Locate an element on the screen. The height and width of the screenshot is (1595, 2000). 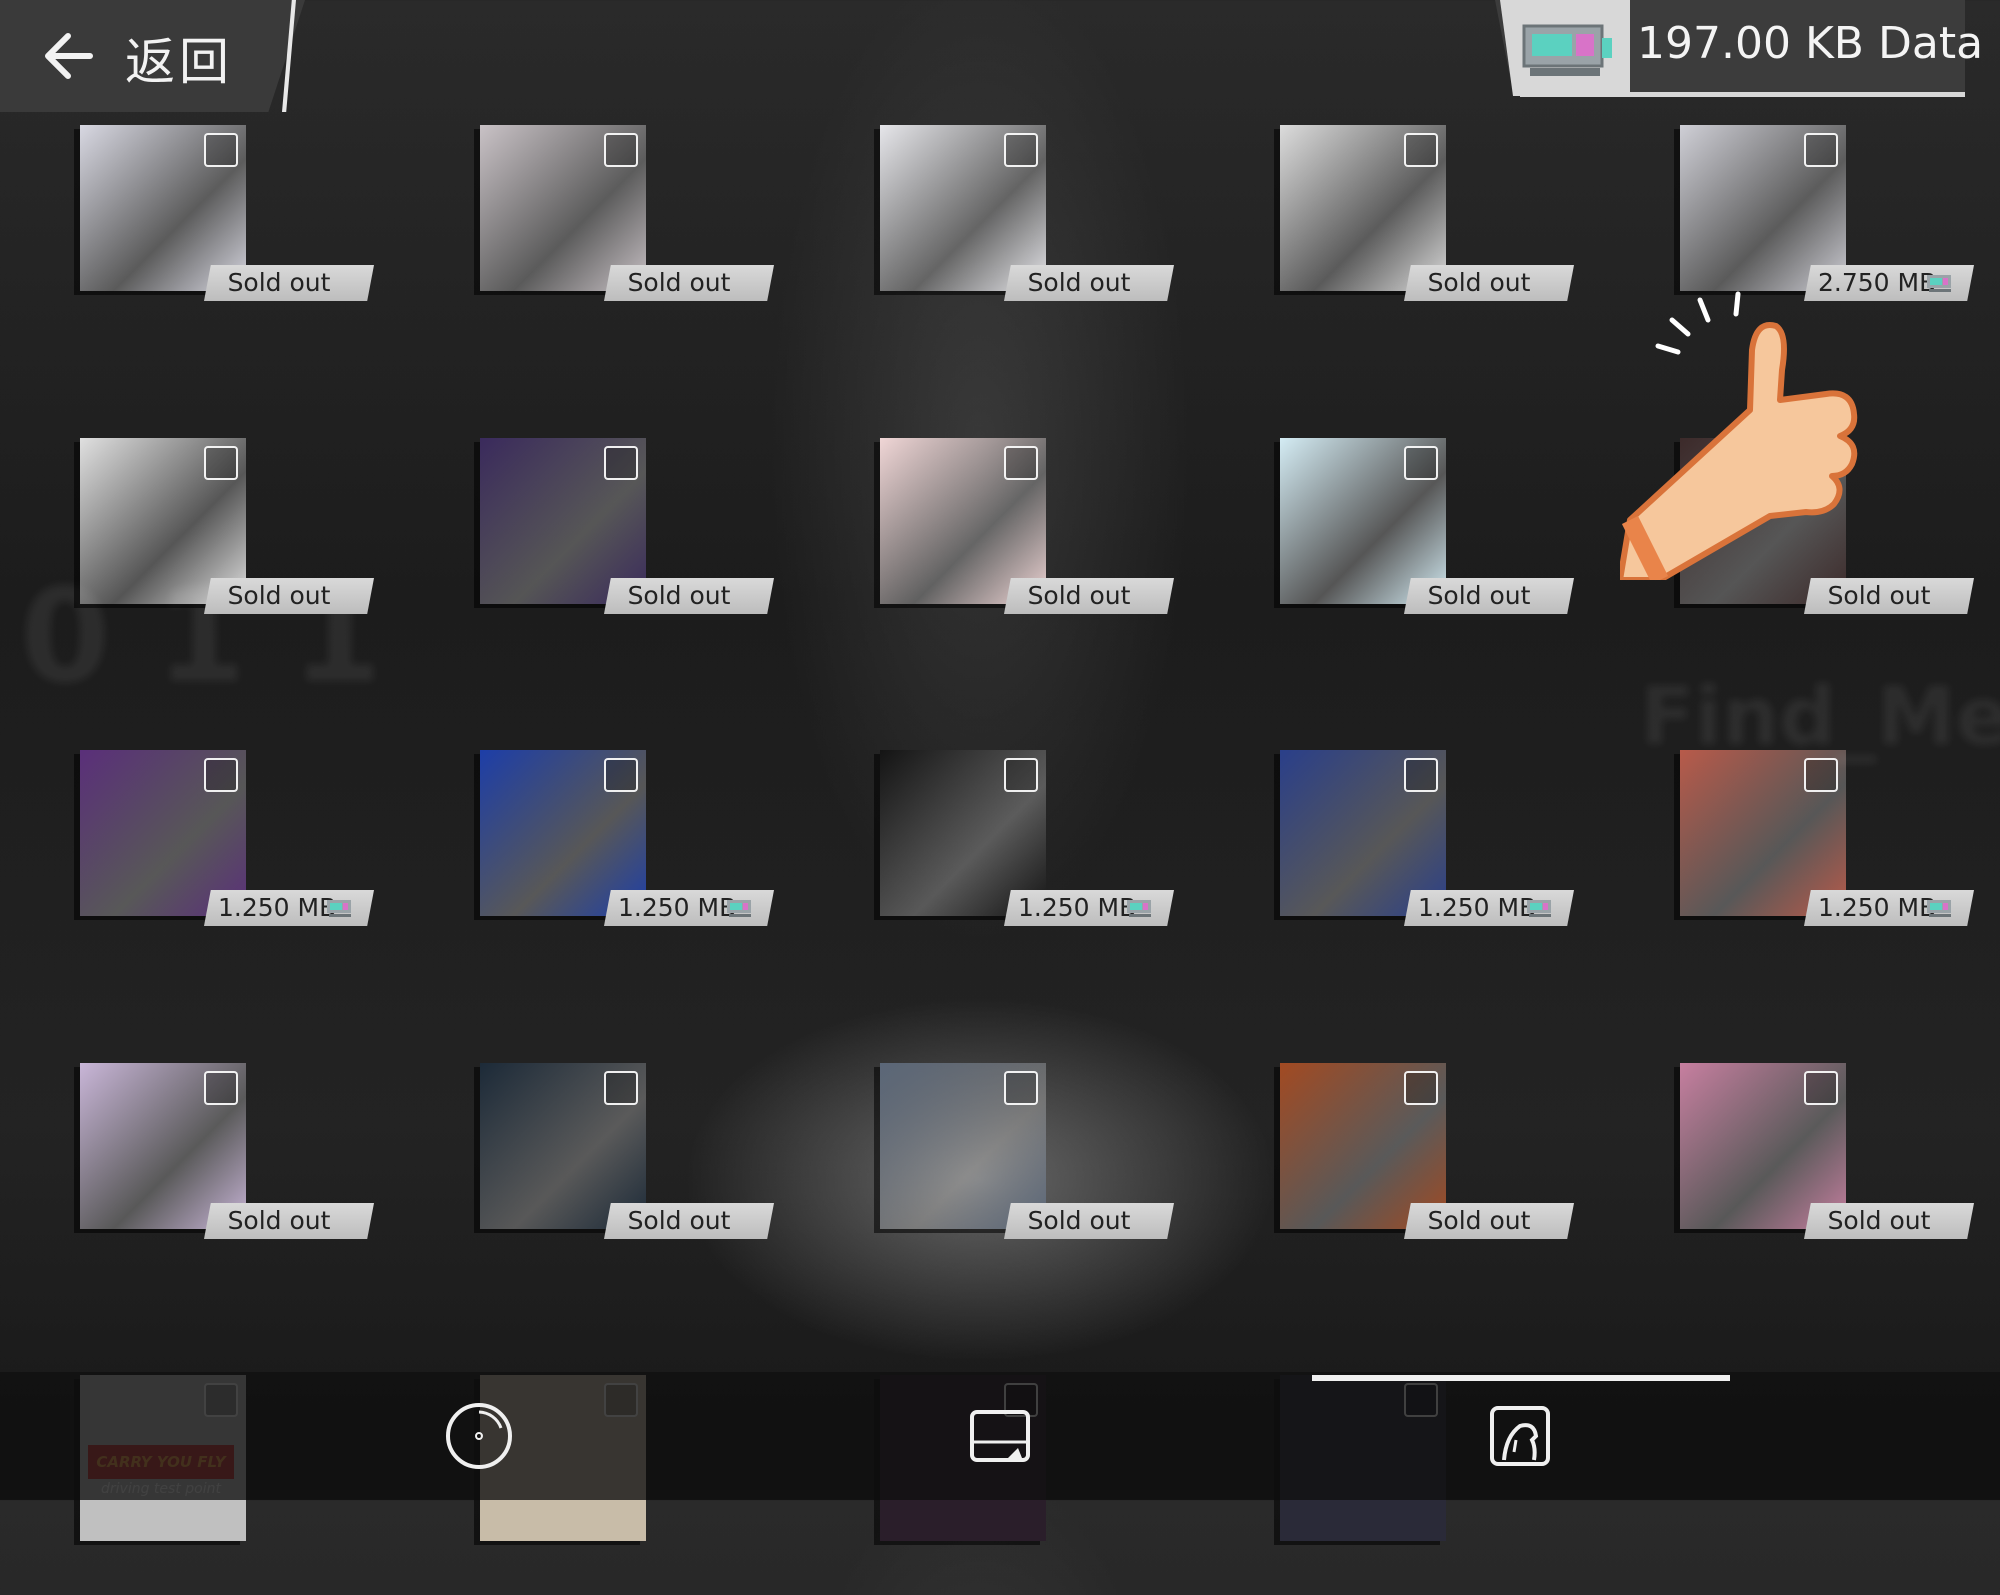
nav-active-indicator is located at coordinates (1521, 1378).